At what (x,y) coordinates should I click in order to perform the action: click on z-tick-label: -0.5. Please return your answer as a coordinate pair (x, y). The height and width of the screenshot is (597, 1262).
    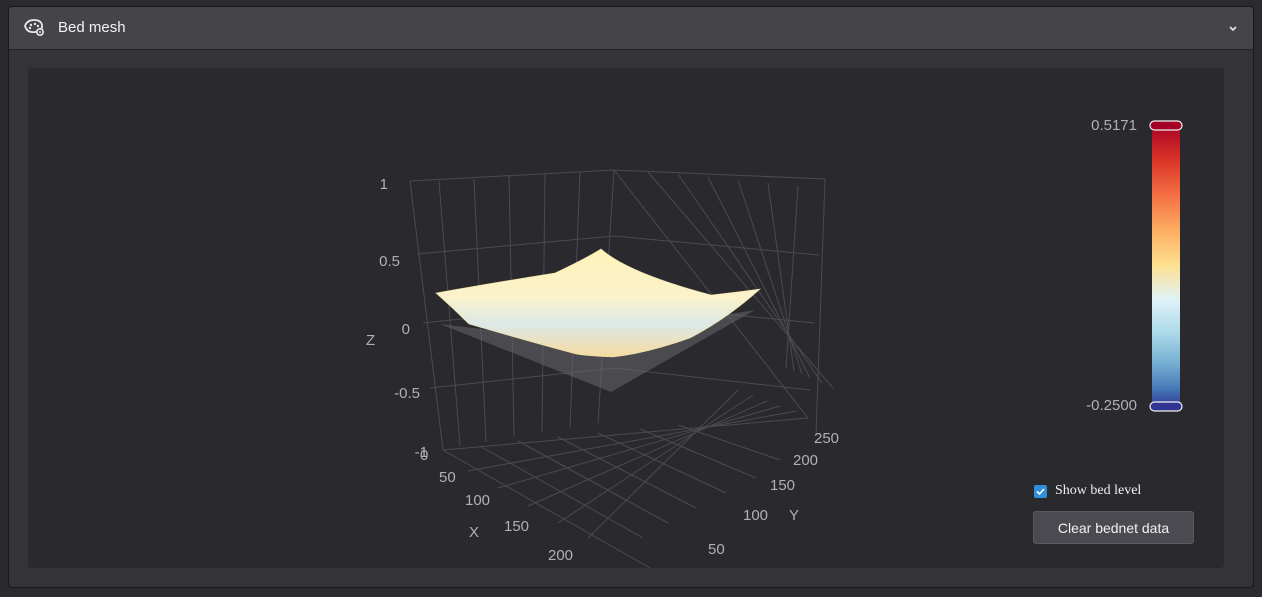
    Looking at the image, I should click on (407, 393).